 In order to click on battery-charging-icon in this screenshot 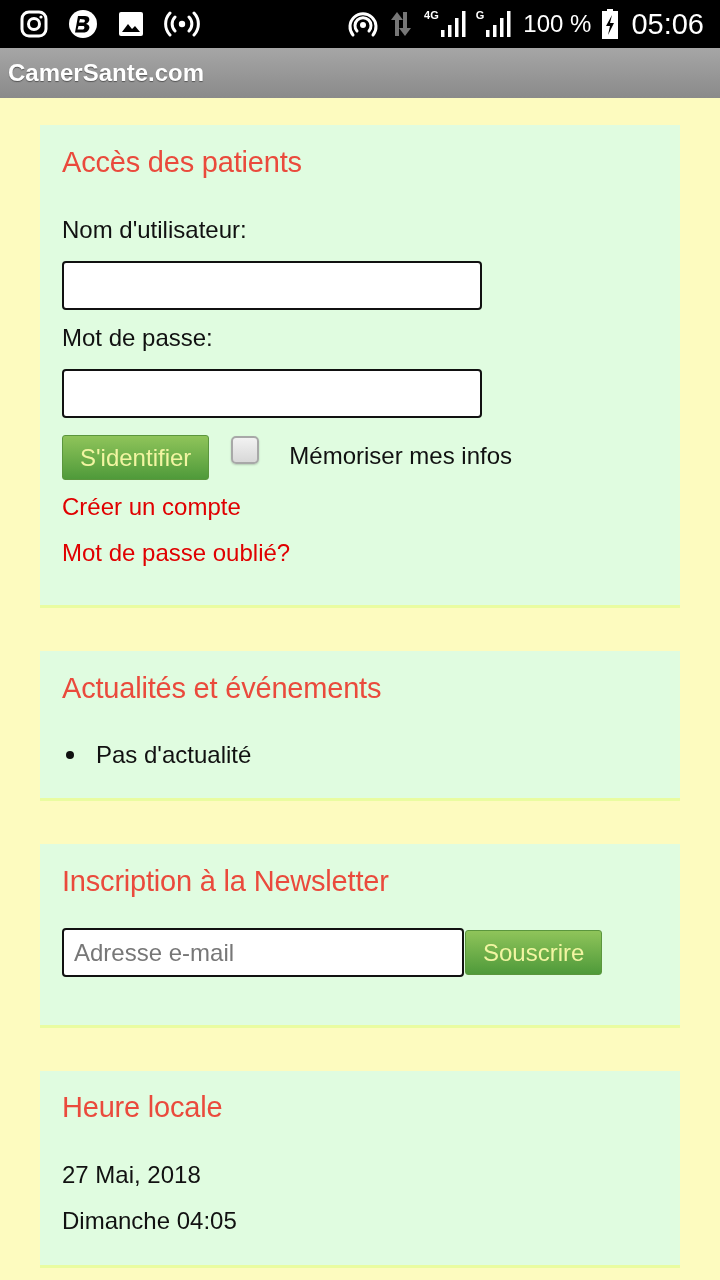, I will do `click(610, 24)`.